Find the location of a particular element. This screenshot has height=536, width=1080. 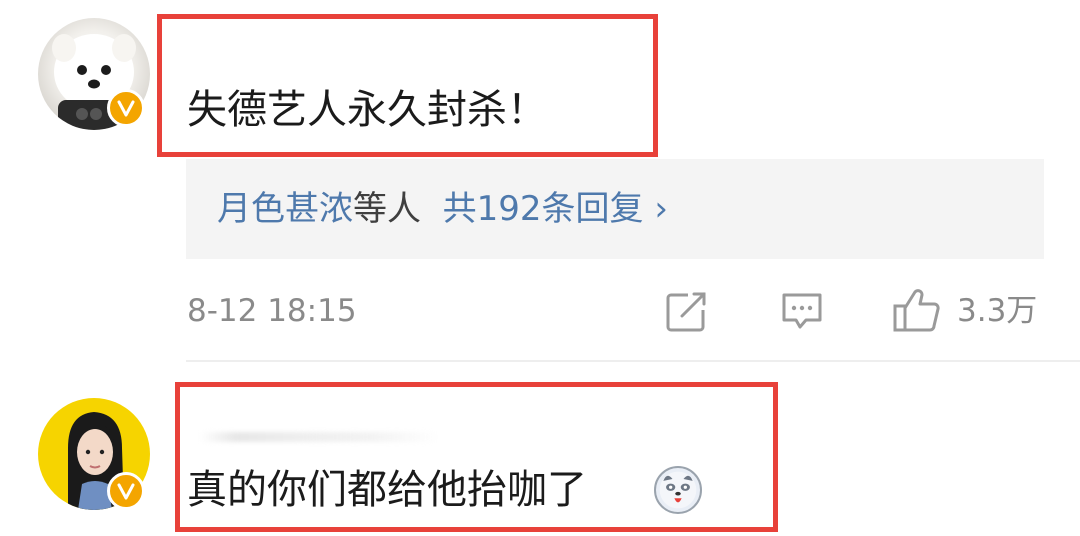

reply-count-link: 共192条回复 is located at coordinates (543, 209).